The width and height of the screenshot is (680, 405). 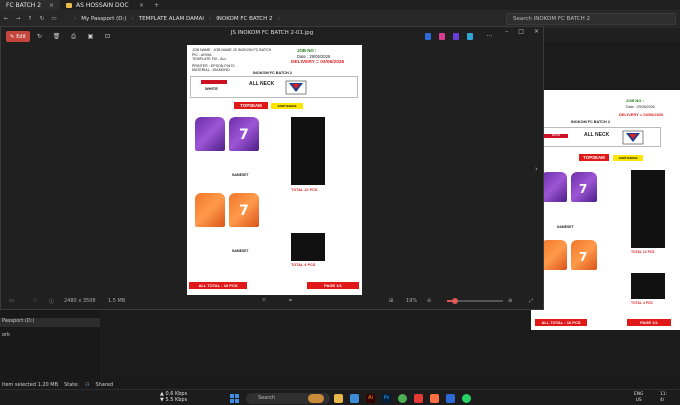 What do you see at coordinates (554, 255) in the screenshot?
I see `preview-jersey-orange-front` at bounding box center [554, 255].